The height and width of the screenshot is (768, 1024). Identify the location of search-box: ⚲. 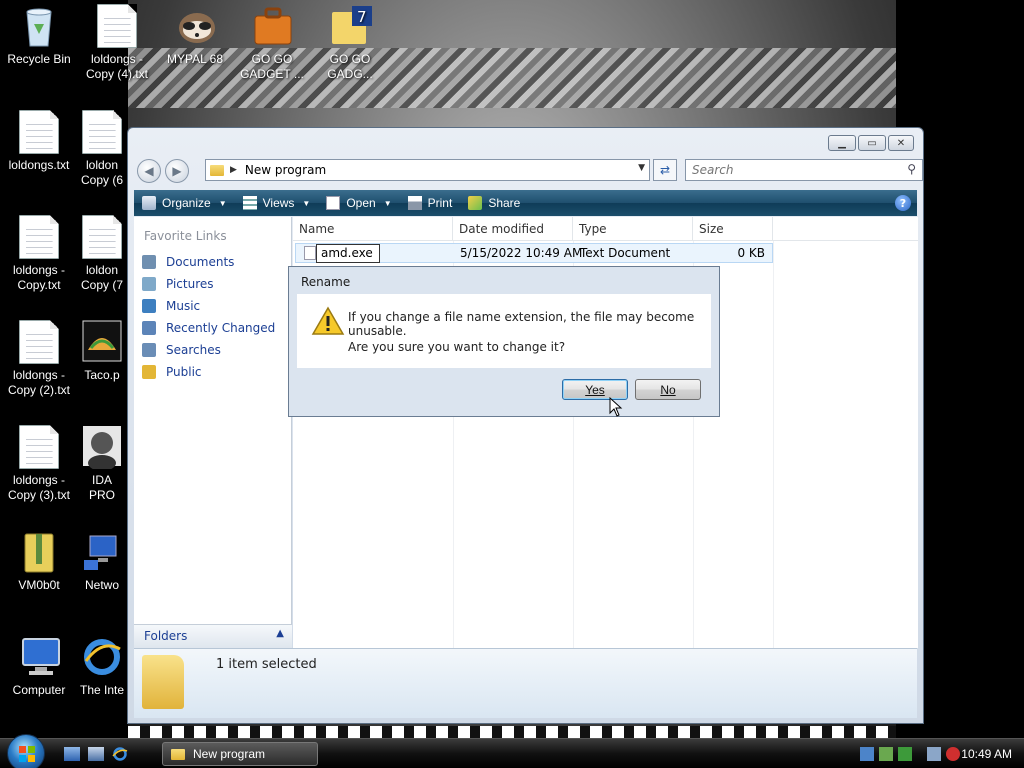
(804, 170).